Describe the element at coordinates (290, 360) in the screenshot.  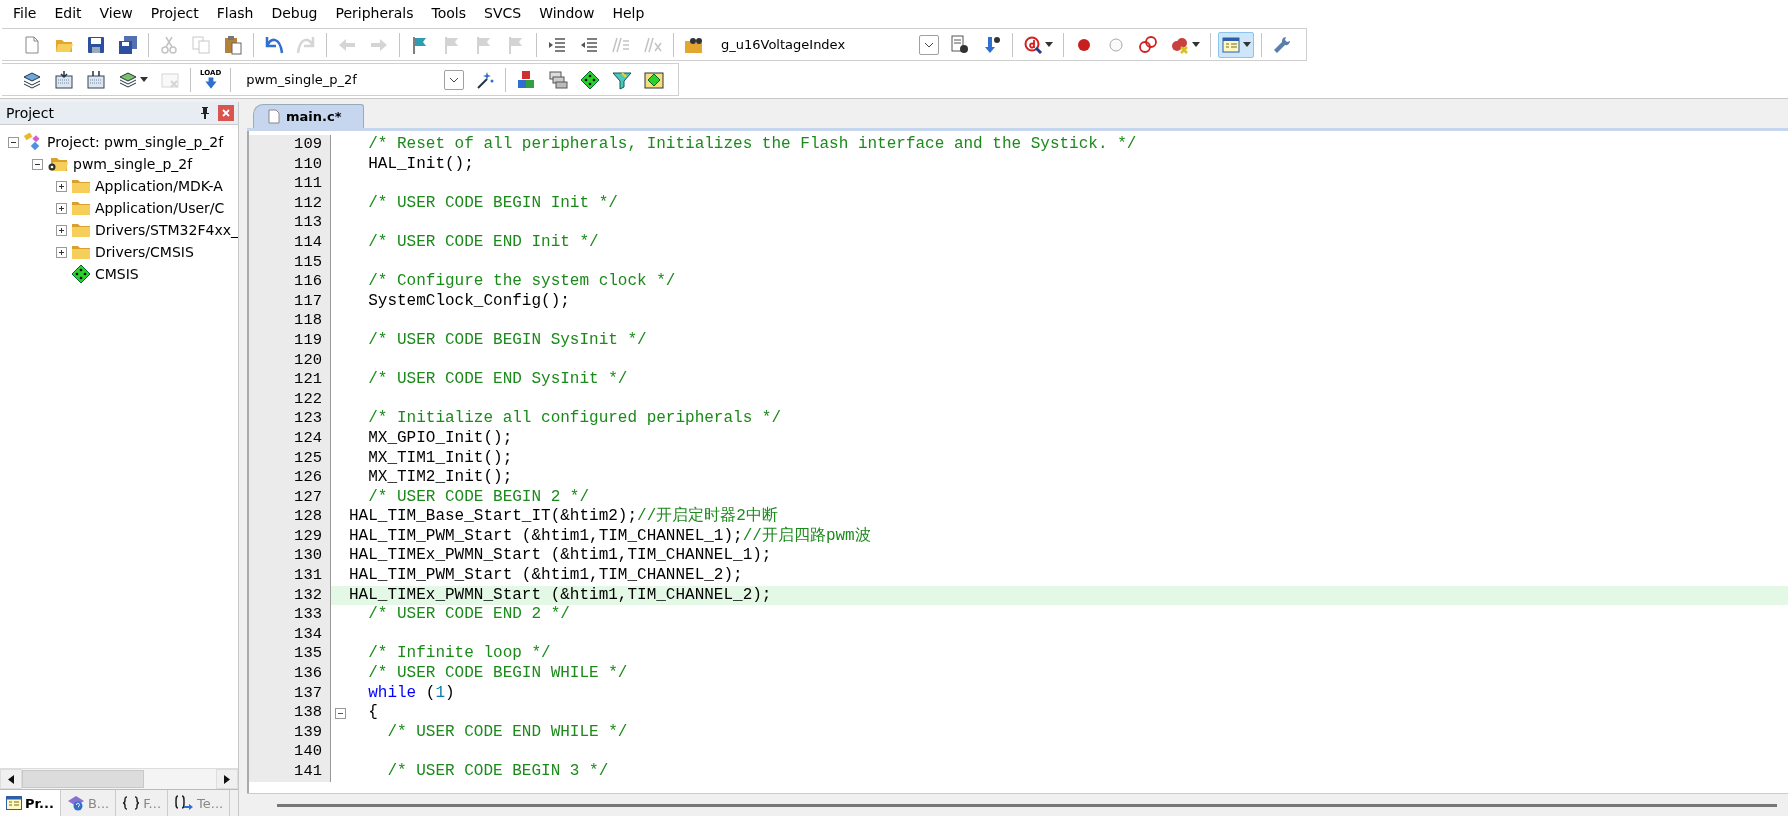
I see `line-number: 120` at that location.